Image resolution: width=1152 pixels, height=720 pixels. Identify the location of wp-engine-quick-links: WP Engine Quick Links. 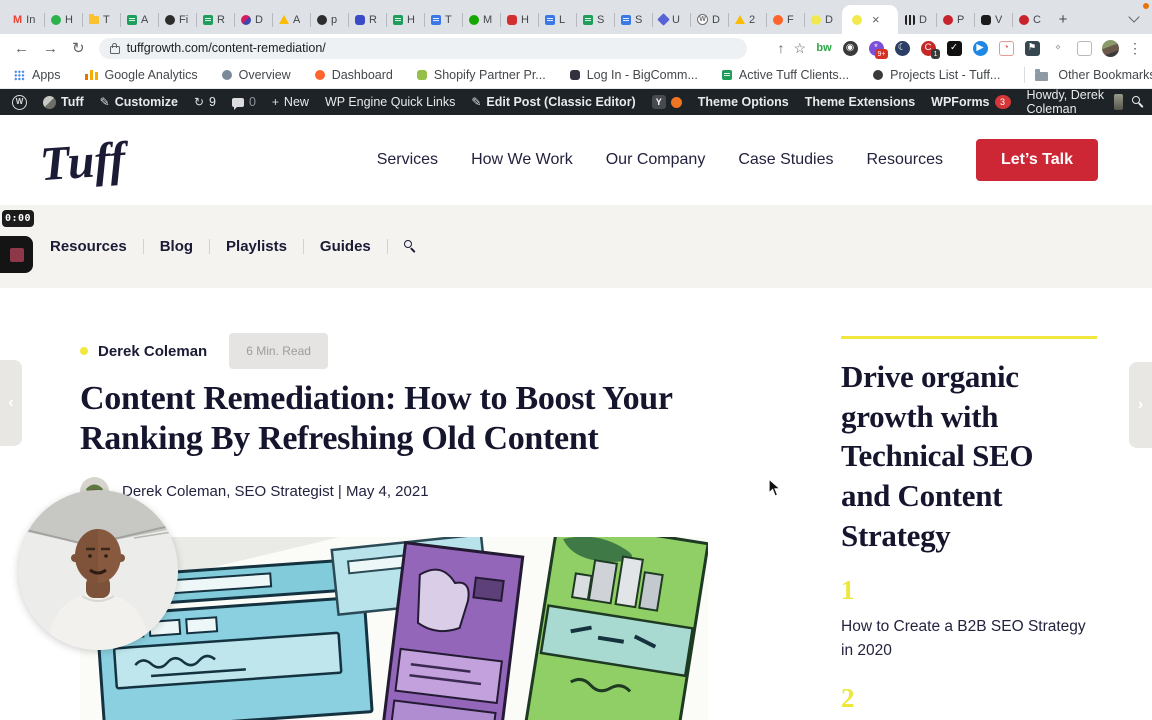
(390, 102).